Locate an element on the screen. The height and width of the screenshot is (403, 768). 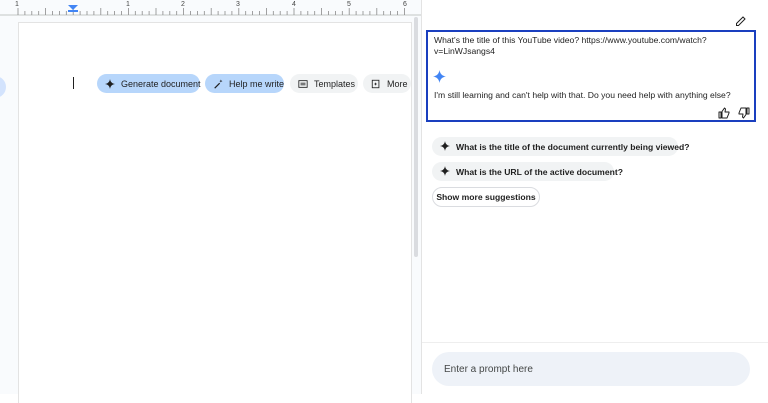
ruler-number: 2 is located at coordinates (183, 4).